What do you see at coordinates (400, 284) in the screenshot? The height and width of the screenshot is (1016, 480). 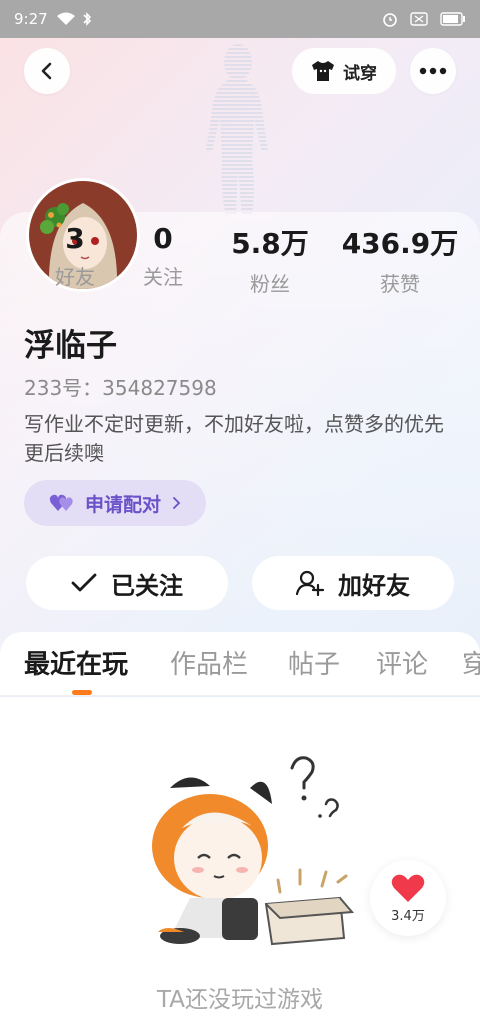 I see `stat-likes-label: 获赞` at bounding box center [400, 284].